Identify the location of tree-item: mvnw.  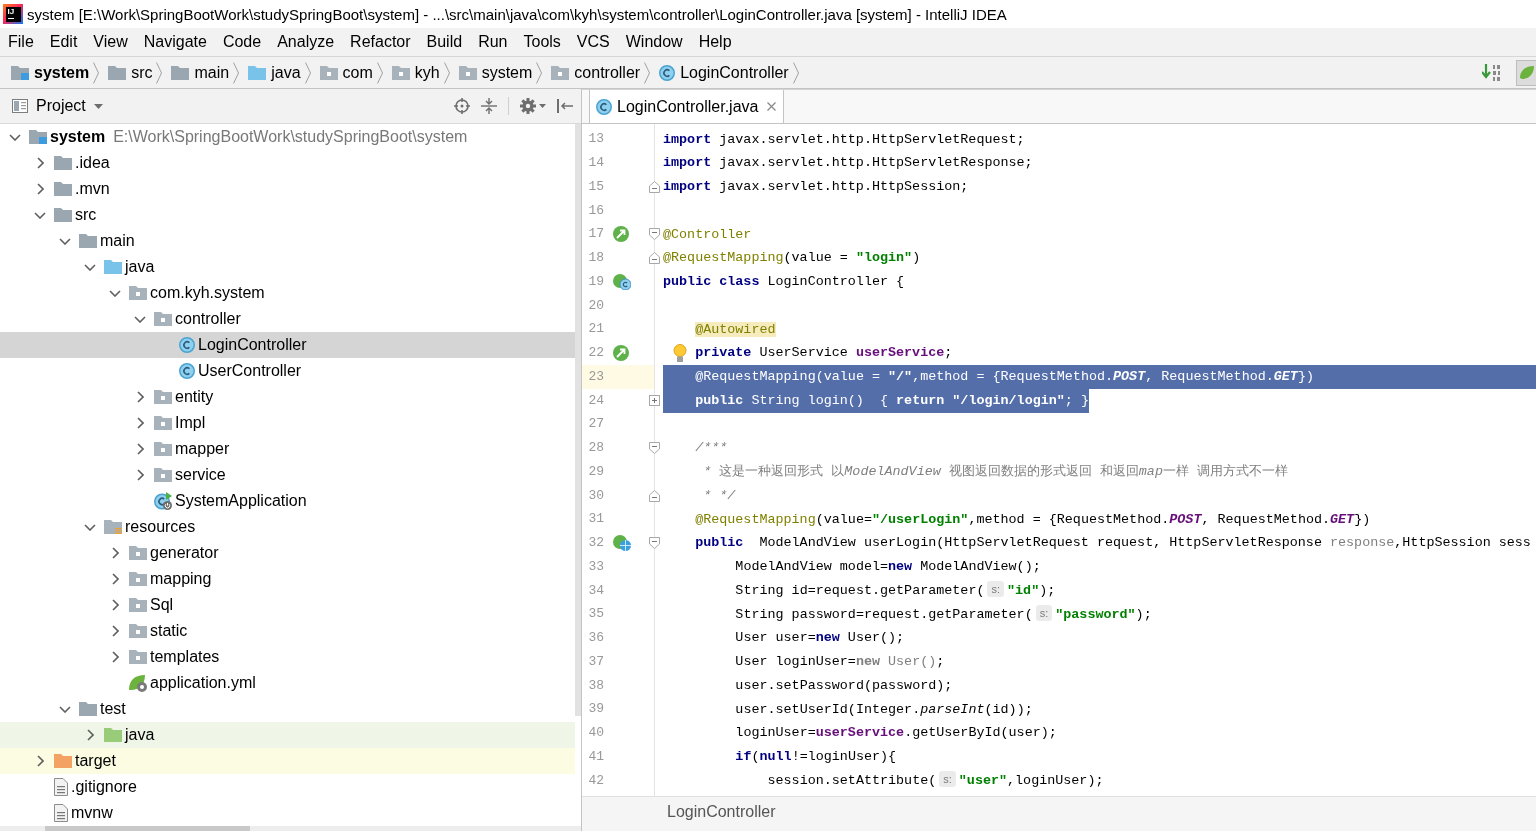
(287, 813).